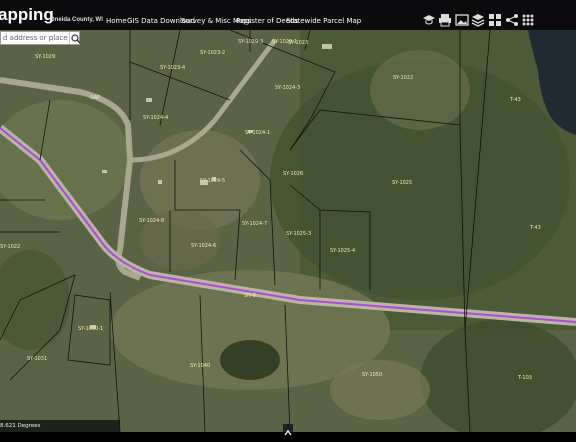 The image size is (576, 442). Describe the element at coordinates (35, 38) in the screenshot. I see `search-input: d address or place` at that location.